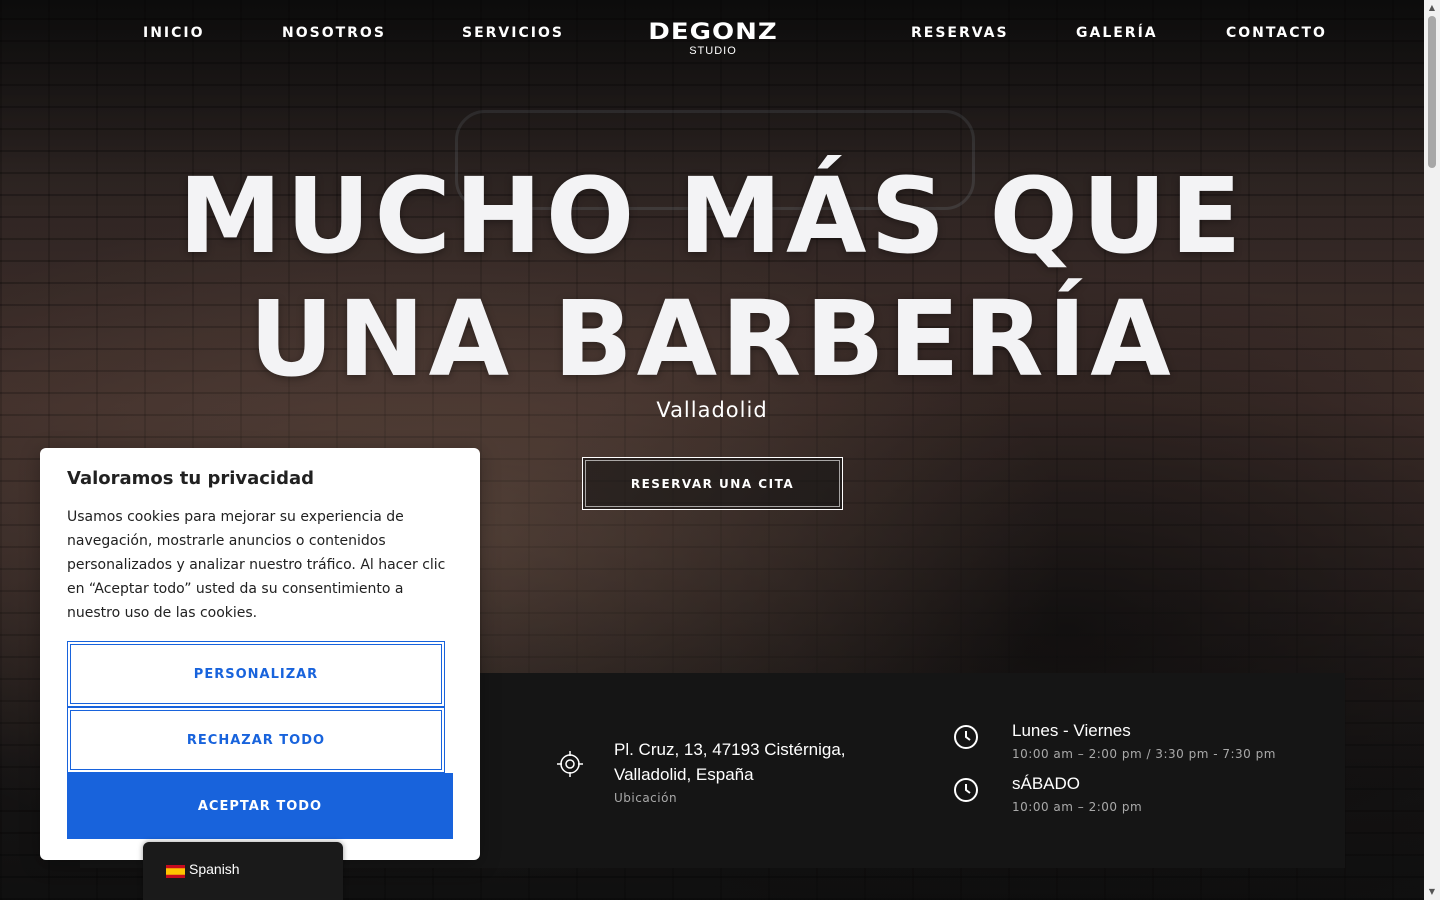 The height and width of the screenshot is (900, 1440). I want to click on scroll-thumb, so click(1432, 92).